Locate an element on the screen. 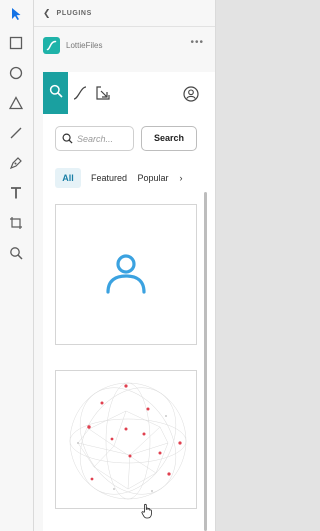 This screenshot has height=531, width=320. text-tool is located at coordinates (16, 195).